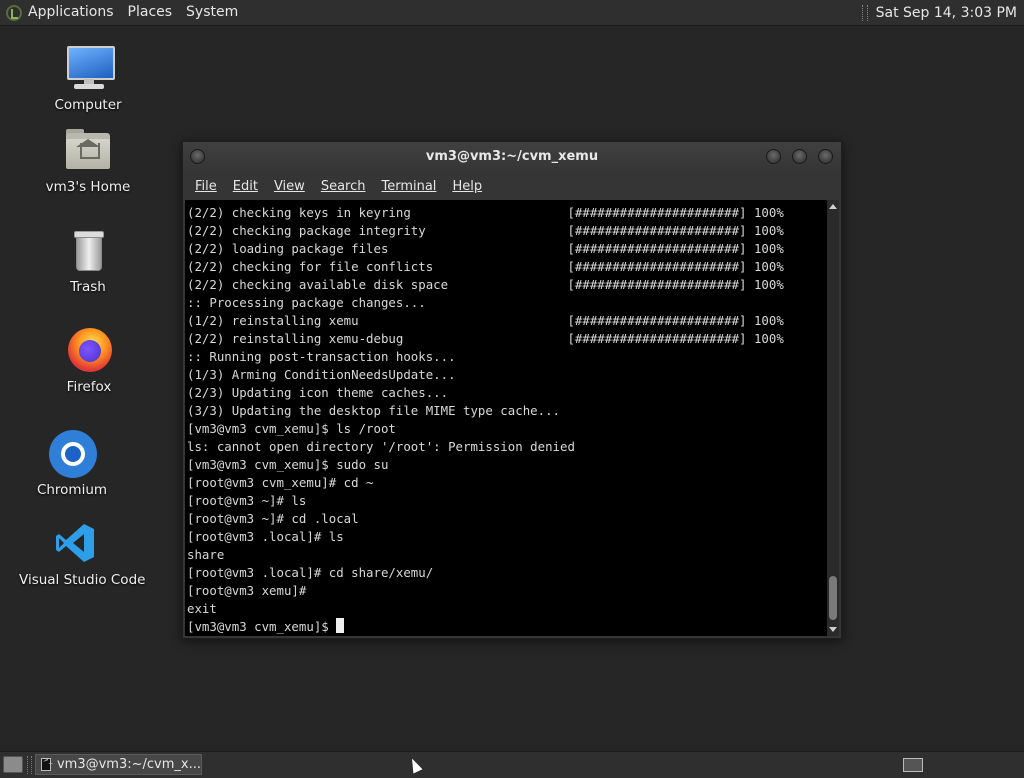  I want to click on firefox-icon, so click(89, 351).